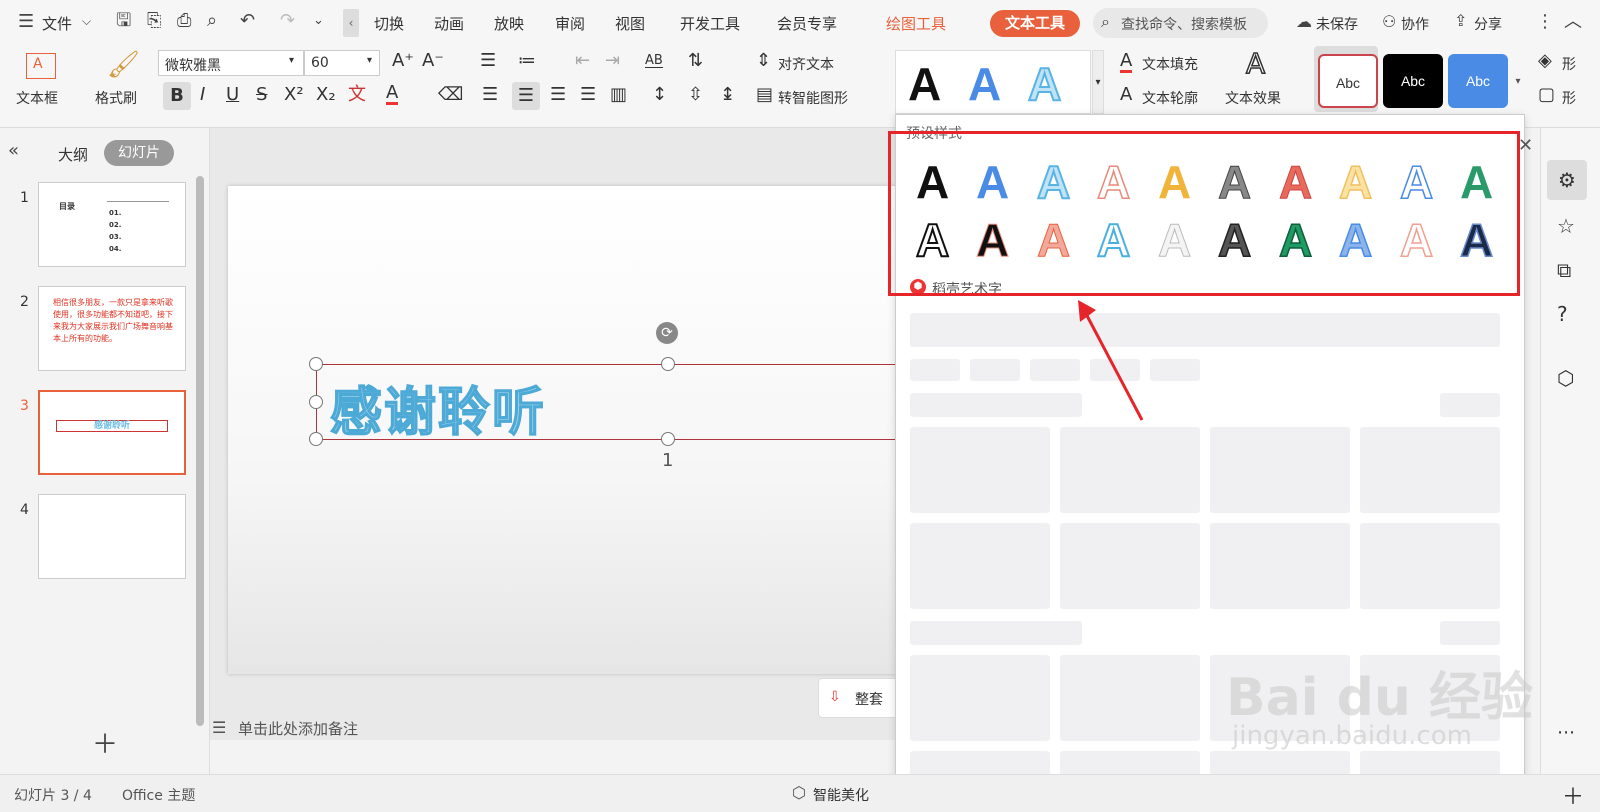 The width and height of the screenshot is (1600, 812). What do you see at coordinates (112, 432) in the screenshot?
I see `slide-thumbnail-3: 感谢聆听` at bounding box center [112, 432].